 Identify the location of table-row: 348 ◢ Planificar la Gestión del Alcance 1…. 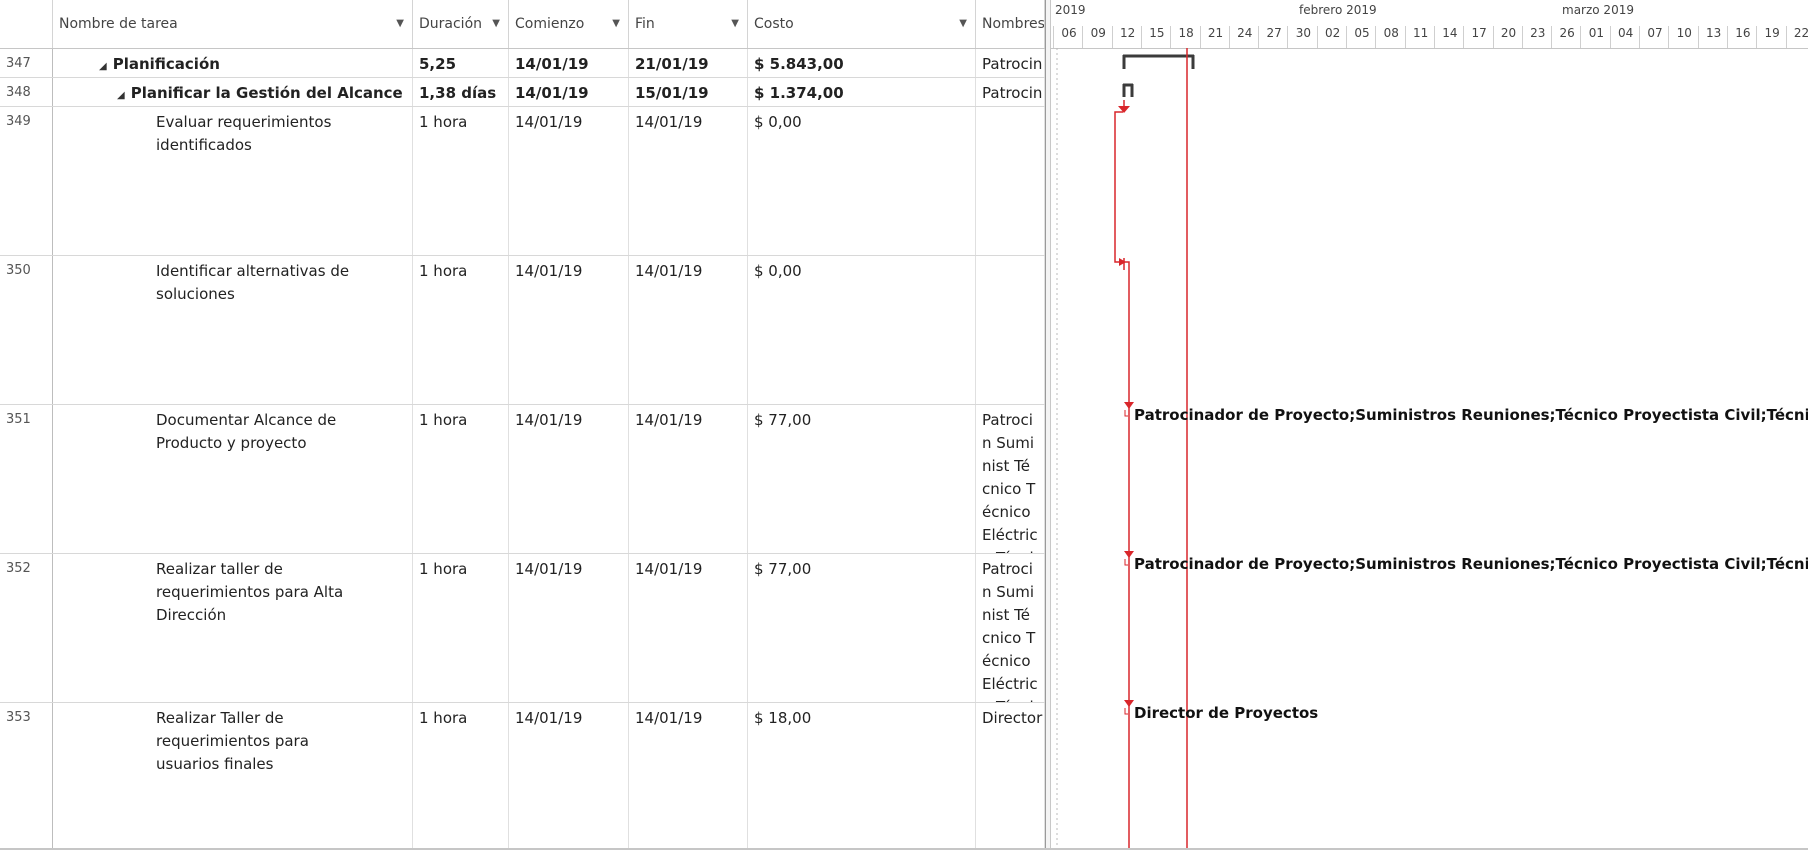
(522, 92).